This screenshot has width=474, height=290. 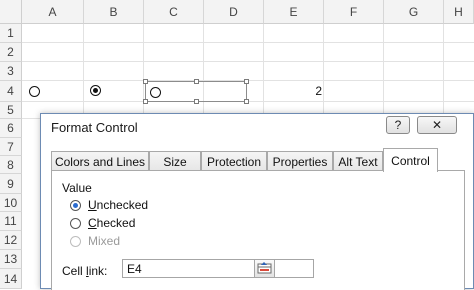 What do you see at coordinates (11, 91) in the screenshot?
I see `row-header-4: 4` at bounding box center [11, 91].